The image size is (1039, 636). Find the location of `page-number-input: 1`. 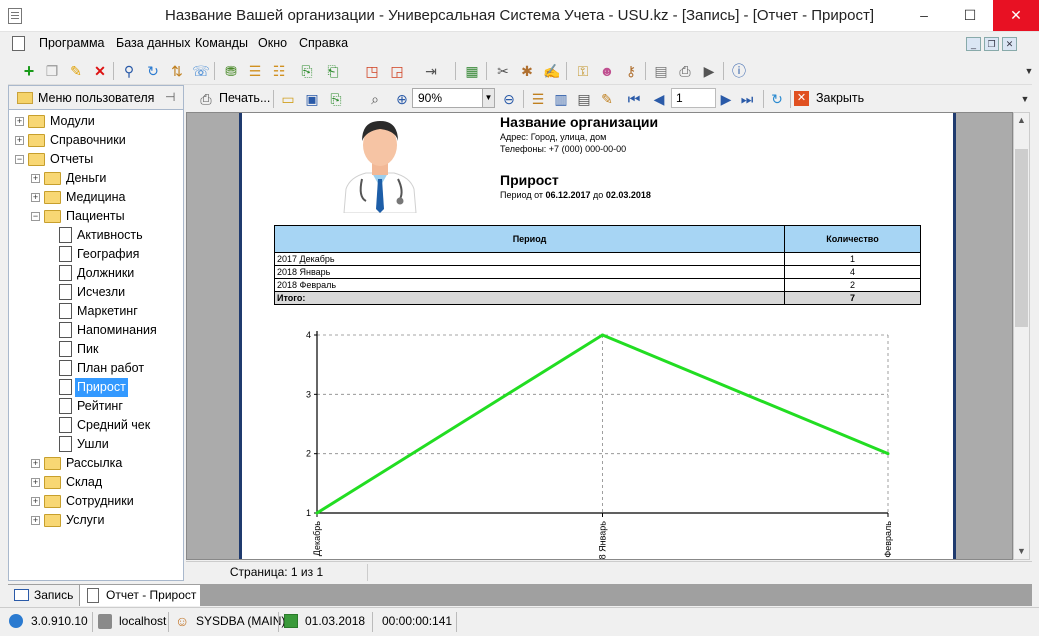

page-number-input: 1 is located at coordinates (693, 98).